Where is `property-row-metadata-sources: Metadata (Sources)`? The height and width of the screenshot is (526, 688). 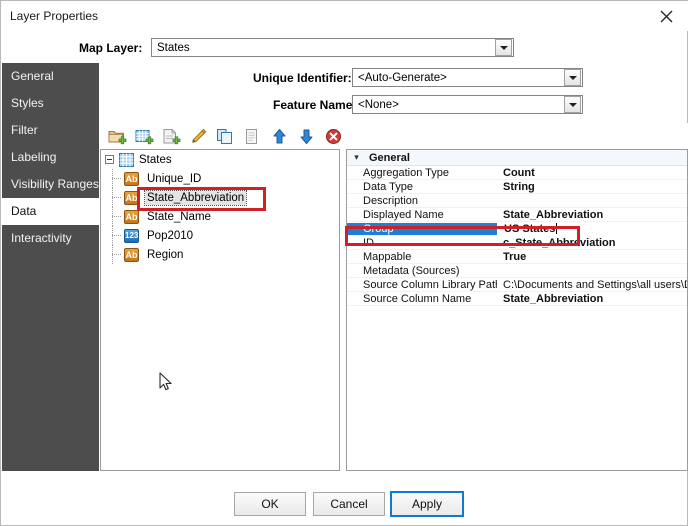
property-row-metadata-sources: Metadata (Sources) is located at coordinates (517, 271).